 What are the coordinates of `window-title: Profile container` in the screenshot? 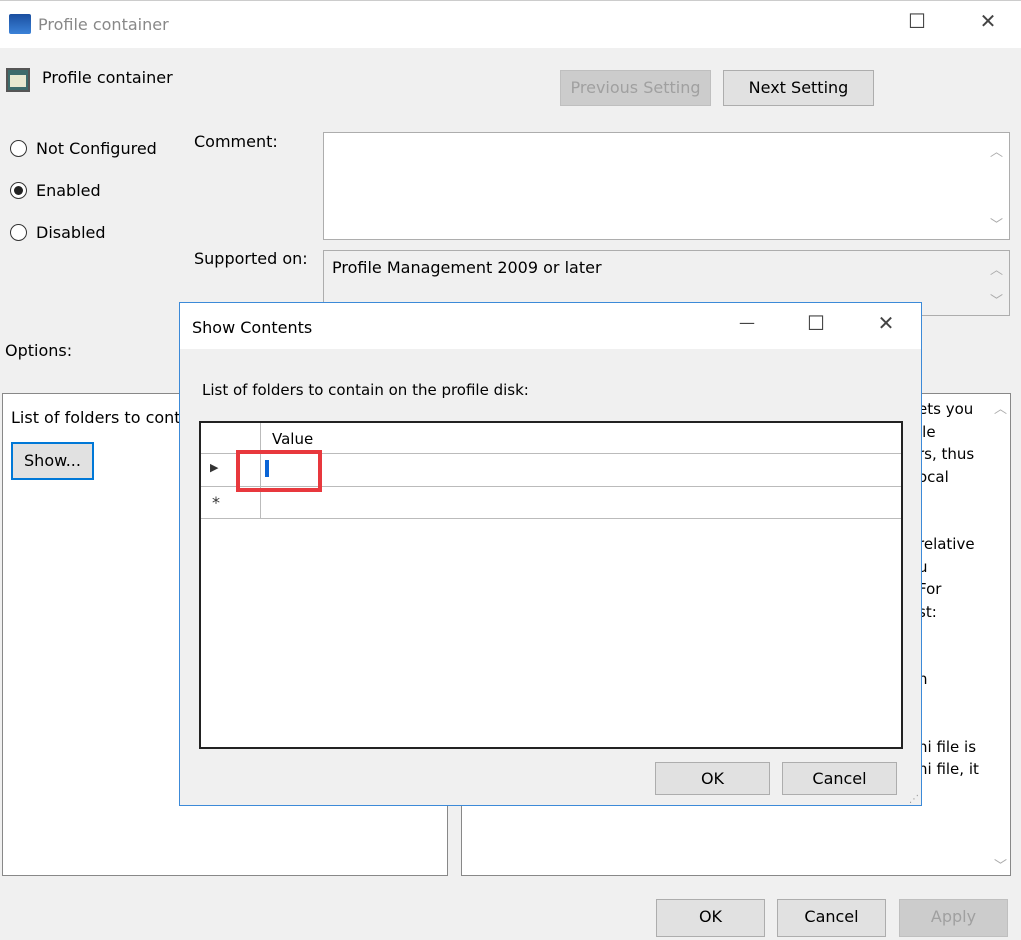 It's located at (103, 24).